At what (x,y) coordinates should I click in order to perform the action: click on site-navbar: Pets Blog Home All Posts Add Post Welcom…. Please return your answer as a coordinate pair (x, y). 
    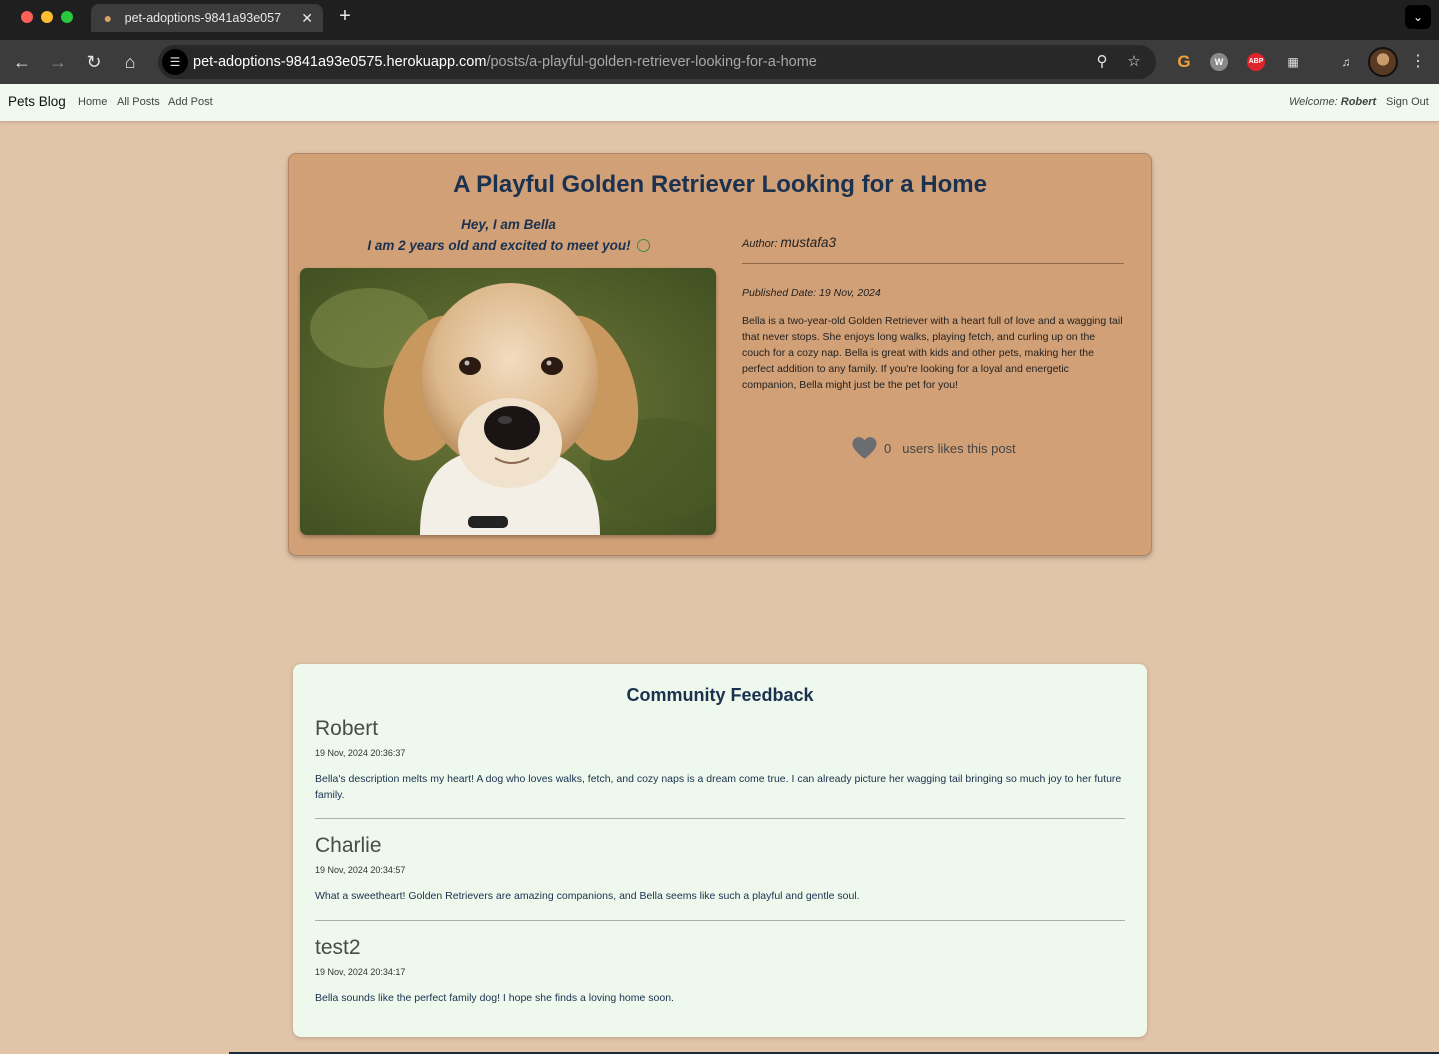
    Looking at the image, I should click on (719, 102).